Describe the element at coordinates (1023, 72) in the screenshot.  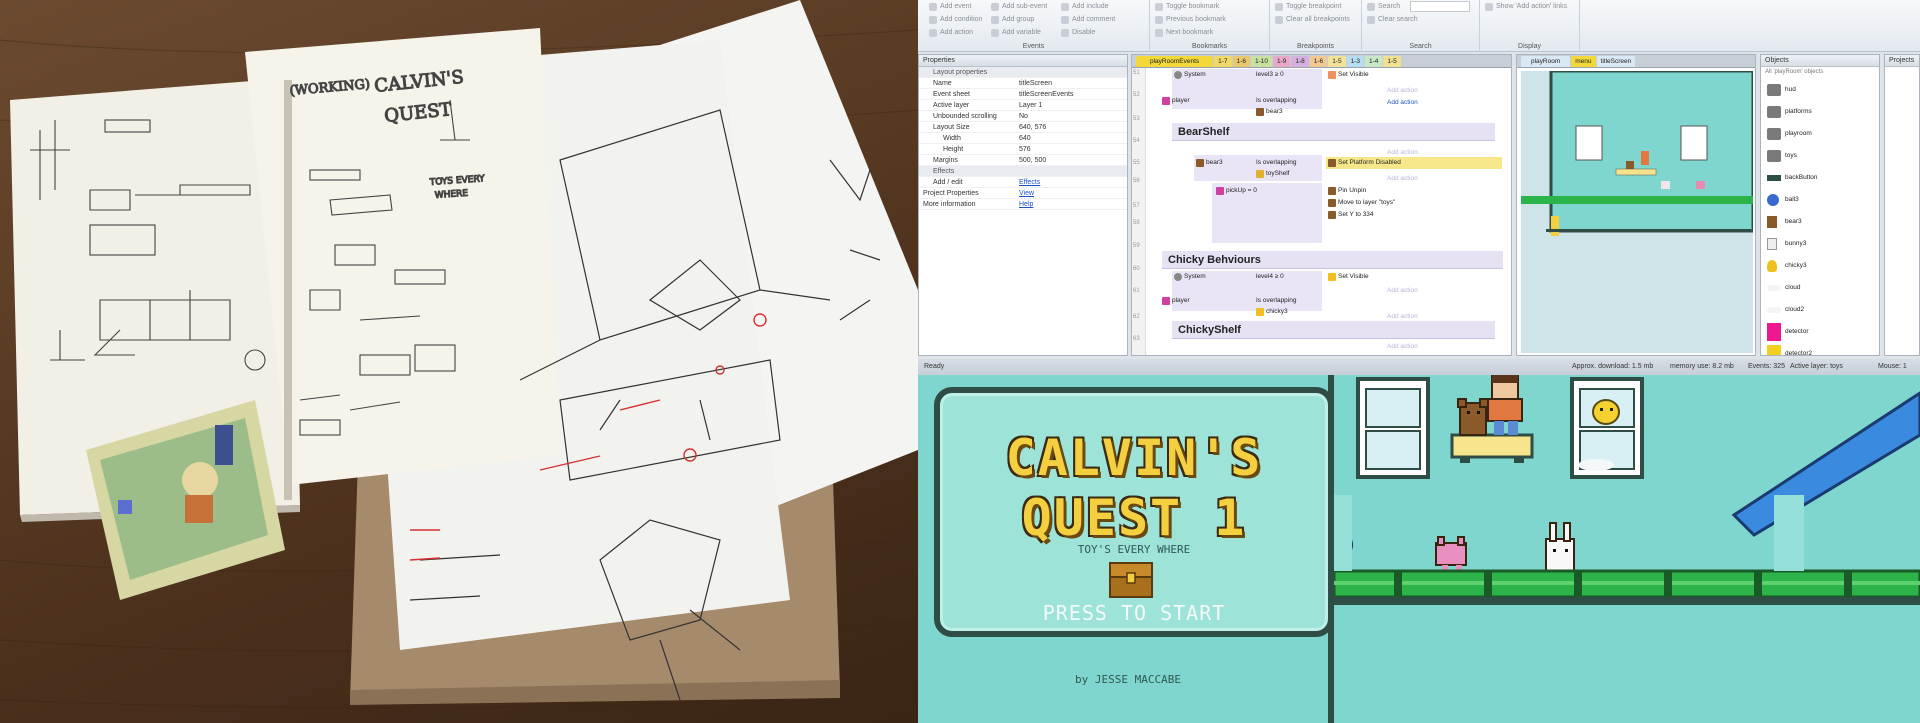
I see `layout-properties-category: Layout properties` at that location.